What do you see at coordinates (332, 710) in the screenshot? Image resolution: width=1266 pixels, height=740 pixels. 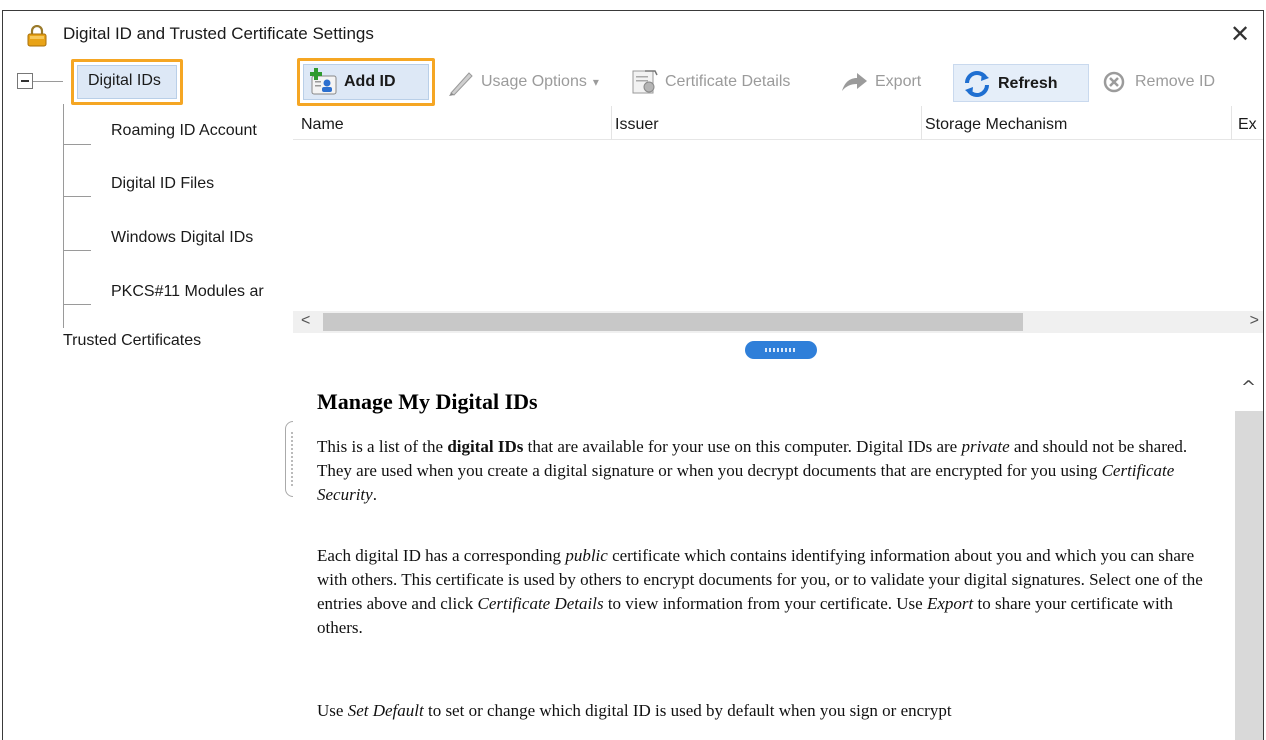 I see `text-run: Use` at bounding box center [332, 710].